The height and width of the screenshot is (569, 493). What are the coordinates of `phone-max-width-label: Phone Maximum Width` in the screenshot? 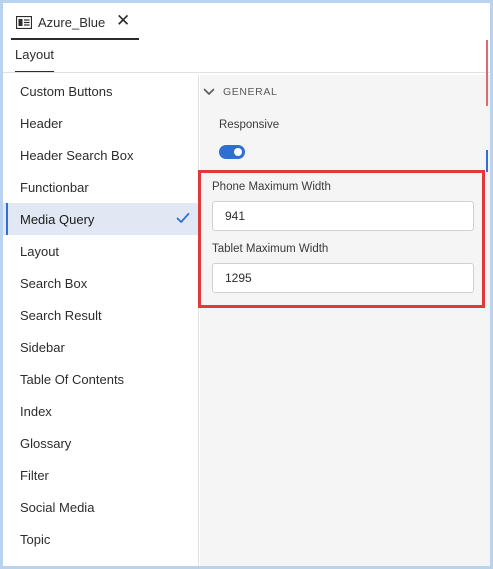 It's located at (271, 187).